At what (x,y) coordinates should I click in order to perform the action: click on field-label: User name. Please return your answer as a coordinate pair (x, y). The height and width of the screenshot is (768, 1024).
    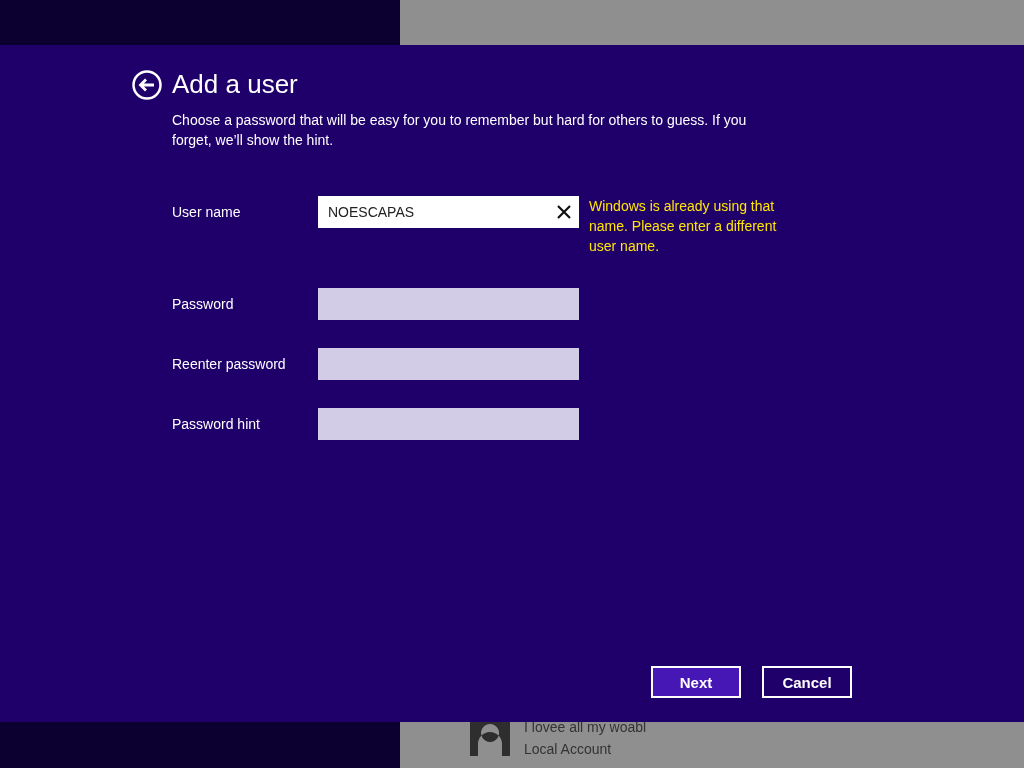
    Looking at the image, I should click on (207, 212).